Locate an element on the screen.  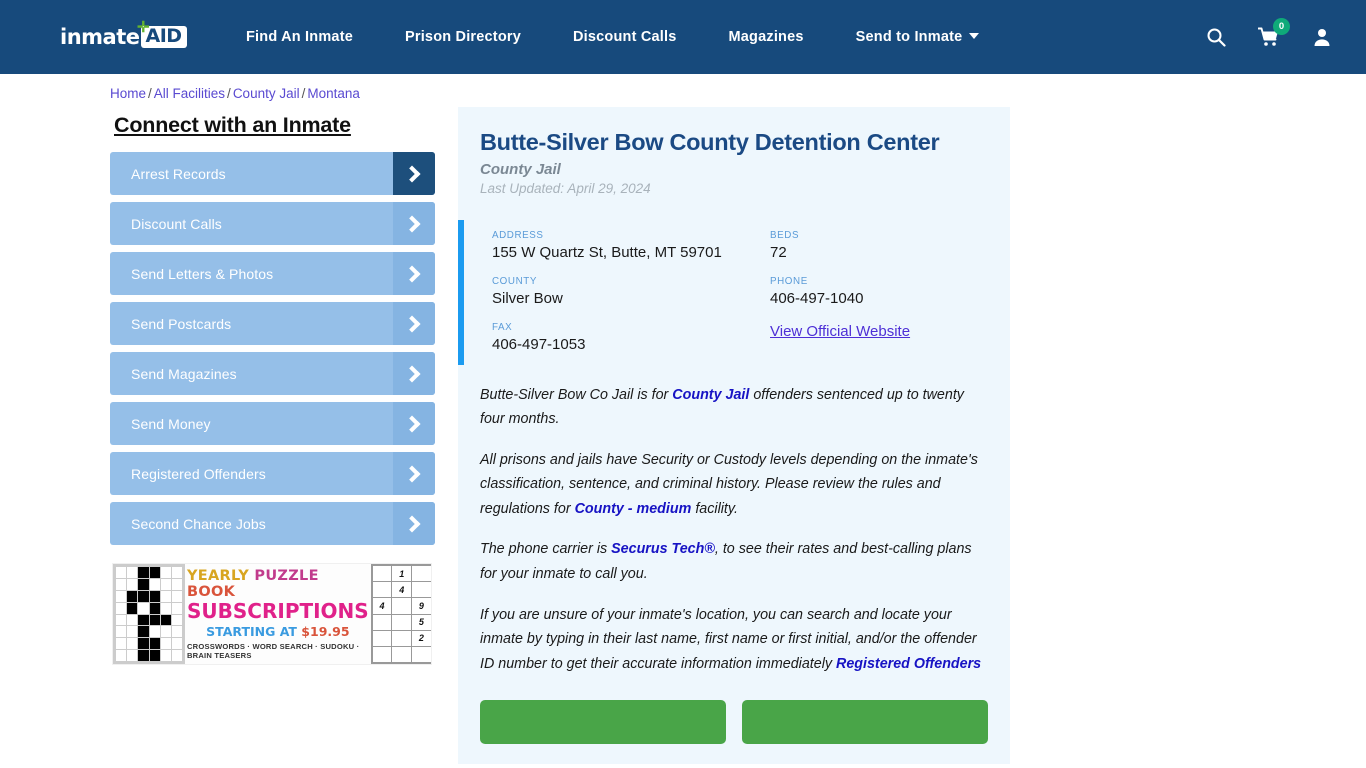
logo-plus-icon: ✛ is located at coordinates (143, 27).